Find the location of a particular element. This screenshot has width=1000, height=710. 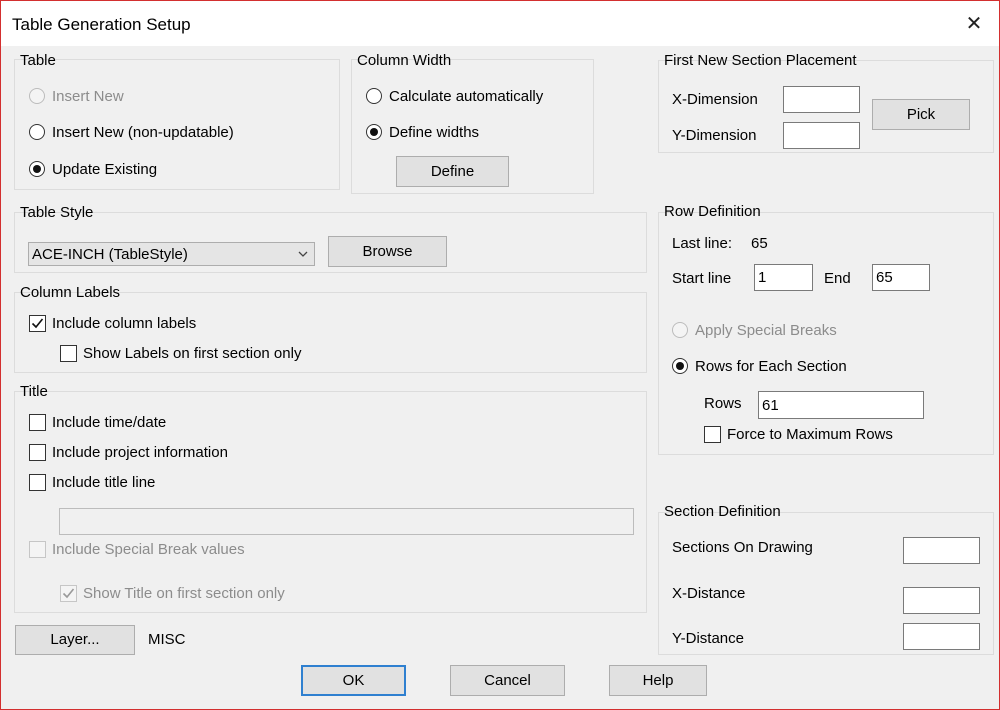

title-group-label: Title is located at coordinates (34, 391).